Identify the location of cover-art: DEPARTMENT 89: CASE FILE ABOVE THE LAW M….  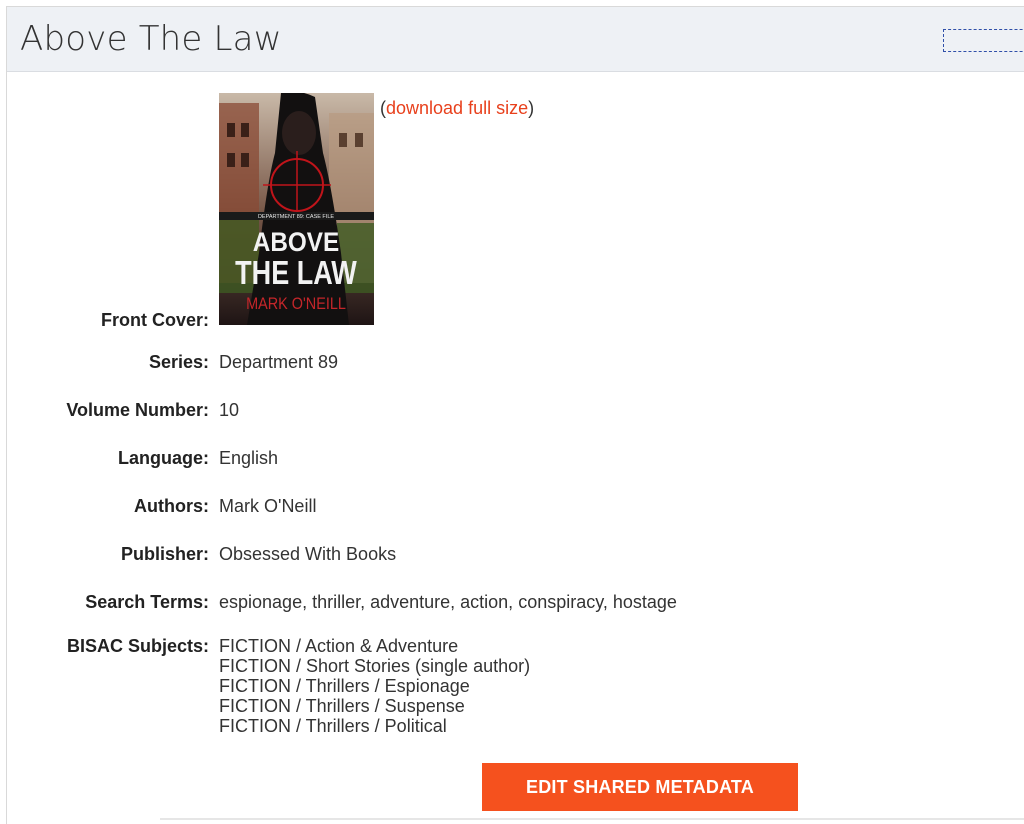
(296, 209).